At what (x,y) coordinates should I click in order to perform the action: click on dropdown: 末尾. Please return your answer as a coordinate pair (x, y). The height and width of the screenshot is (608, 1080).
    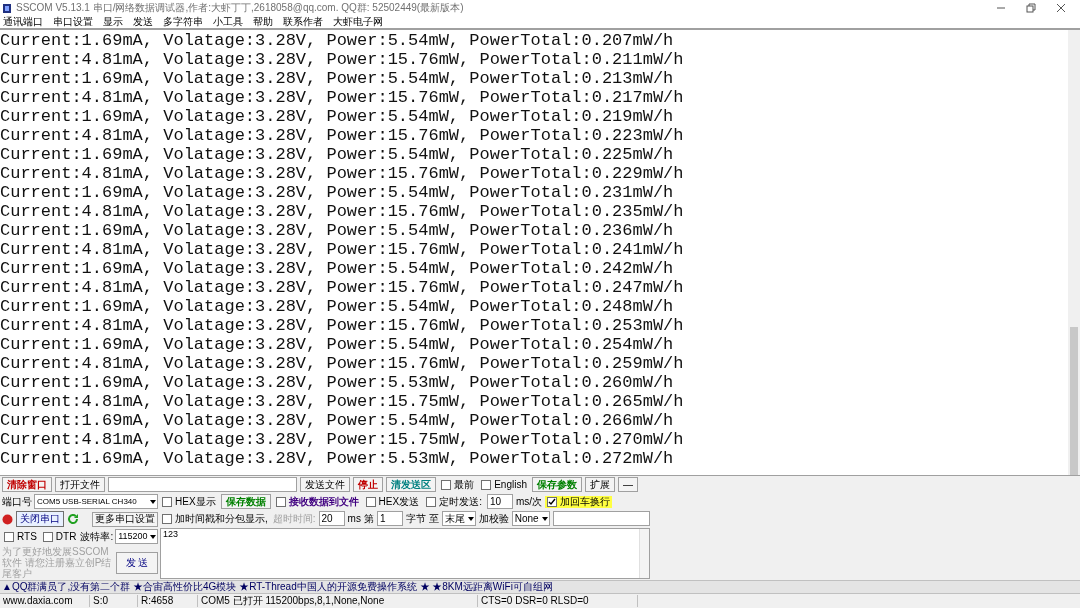
    Looking at the image, I should click on (458, 518).